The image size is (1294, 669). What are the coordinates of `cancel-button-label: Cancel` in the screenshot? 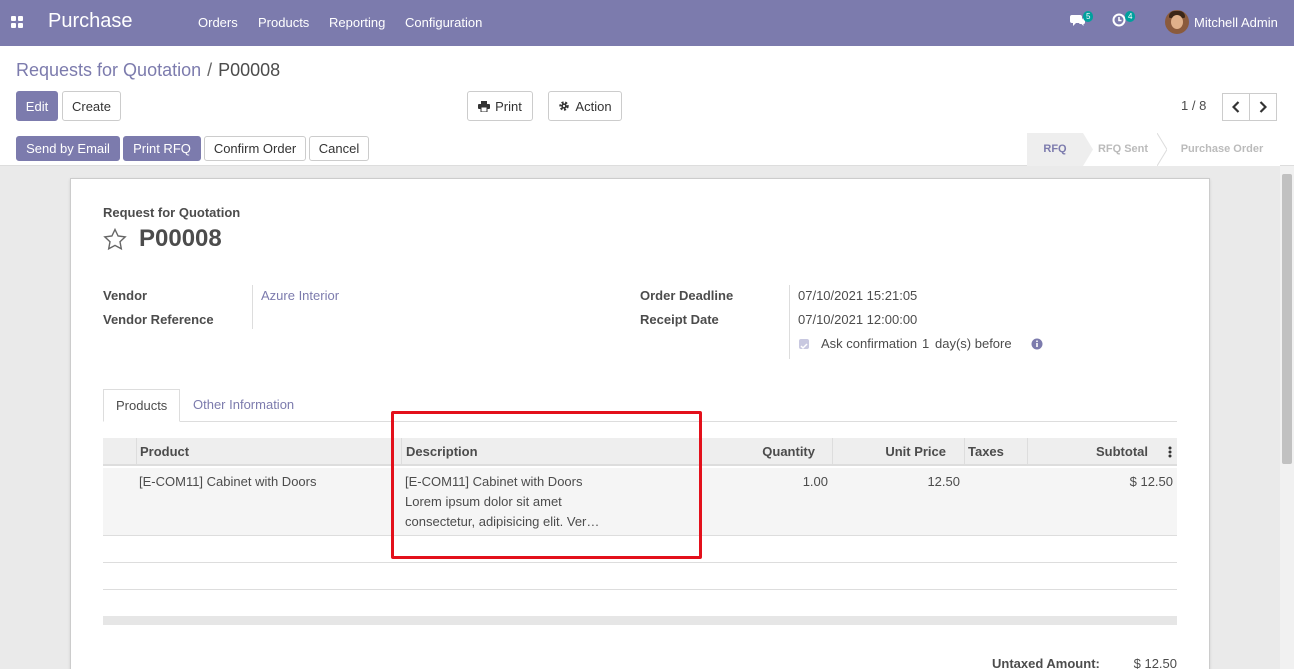 It's located at (339, 148).